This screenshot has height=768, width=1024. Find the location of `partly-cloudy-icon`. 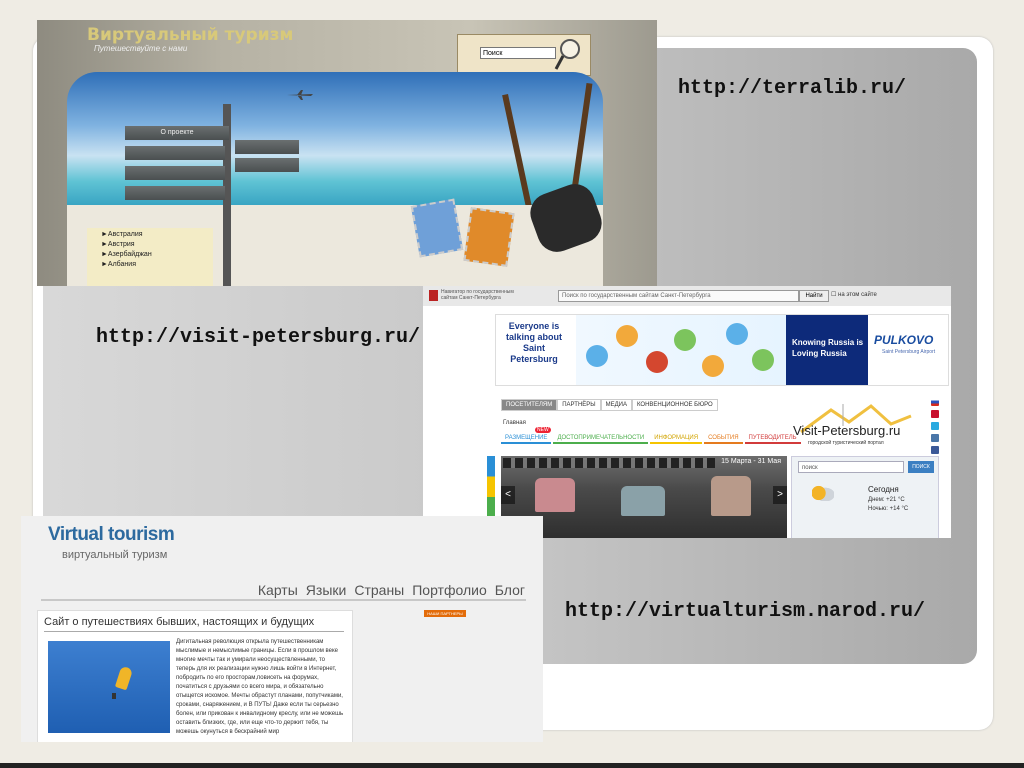

partly-cloudy-icon is located at coordinates (823, 493).